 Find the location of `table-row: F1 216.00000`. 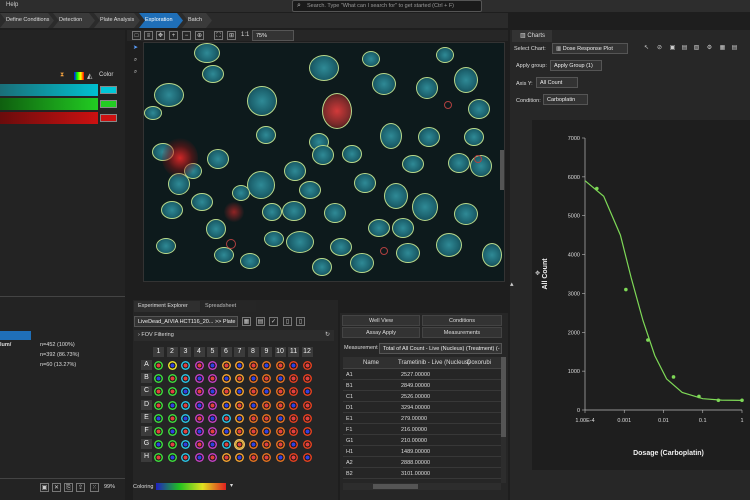

table-row: F1 216.00000 is located at coordinates (422, 430).